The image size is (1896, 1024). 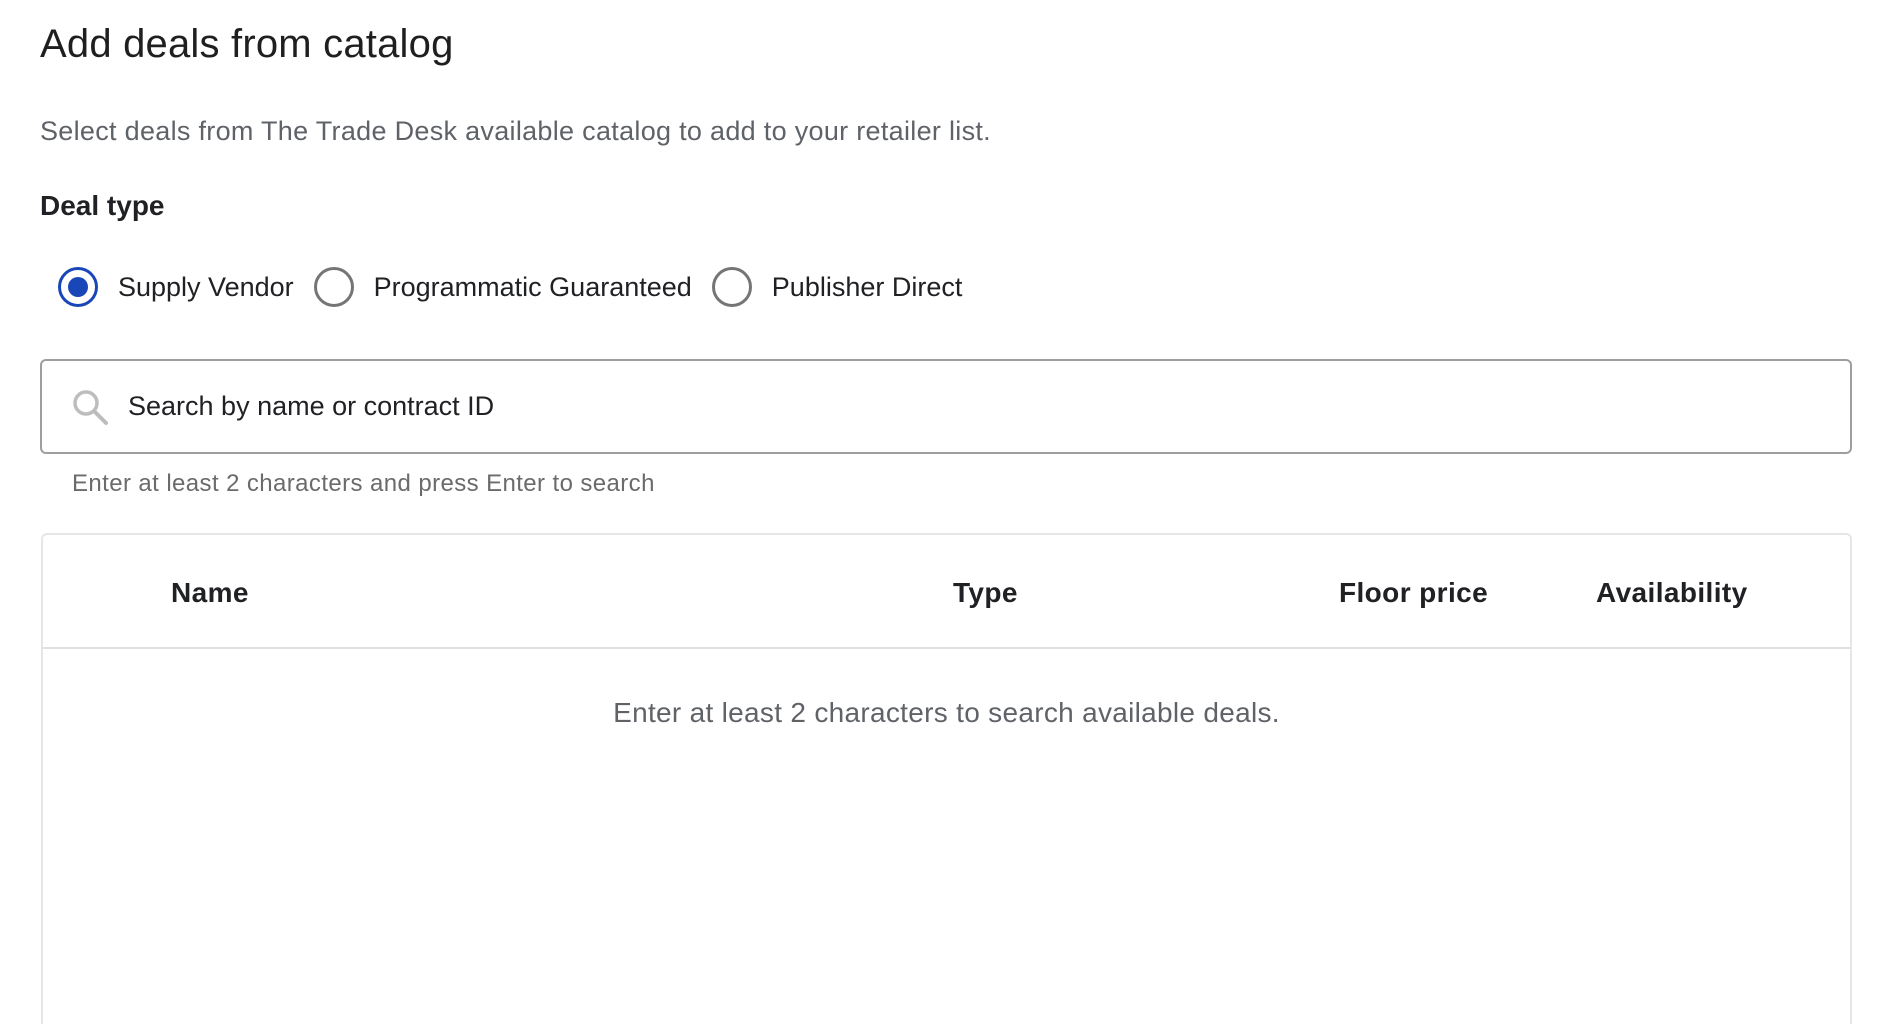 I want to click on radio-label-programmatic-guaranteed: Programmatic Guaranteed, so click(x=532, y=286).